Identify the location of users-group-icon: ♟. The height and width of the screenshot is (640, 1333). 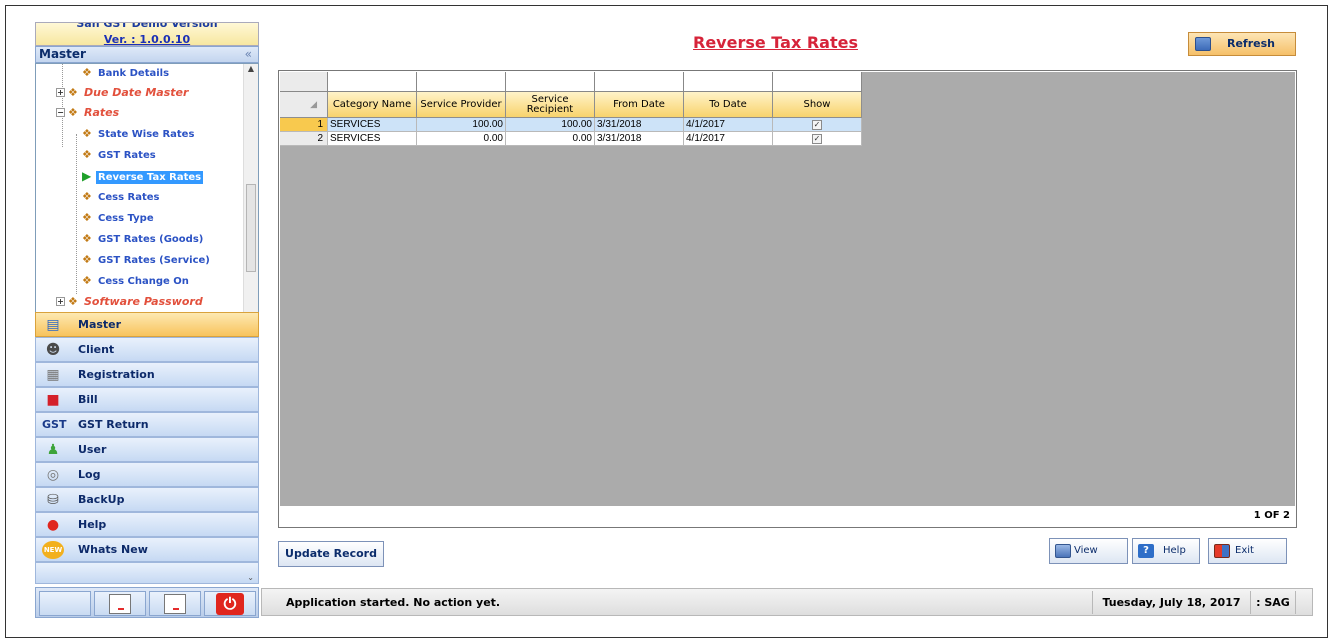
(53, 450).